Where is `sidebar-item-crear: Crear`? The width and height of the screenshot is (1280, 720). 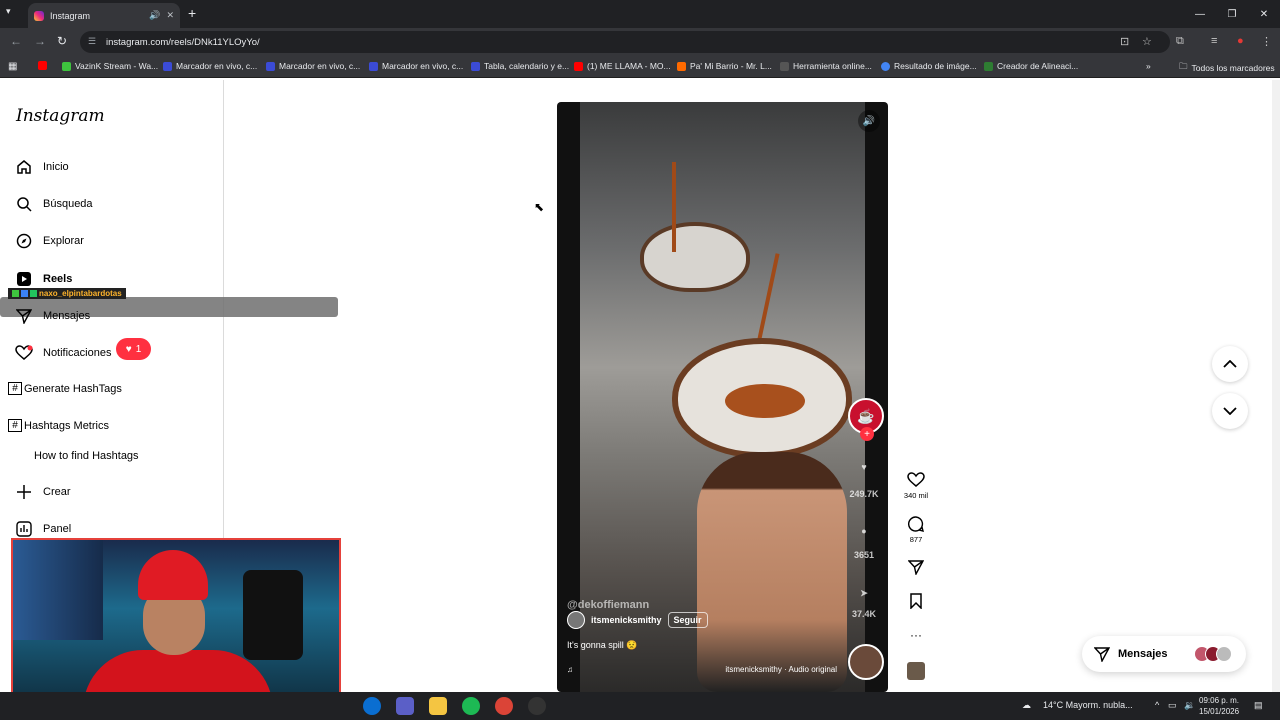
sidebar-item-crear: Crear is located at coordinates (43, 492).